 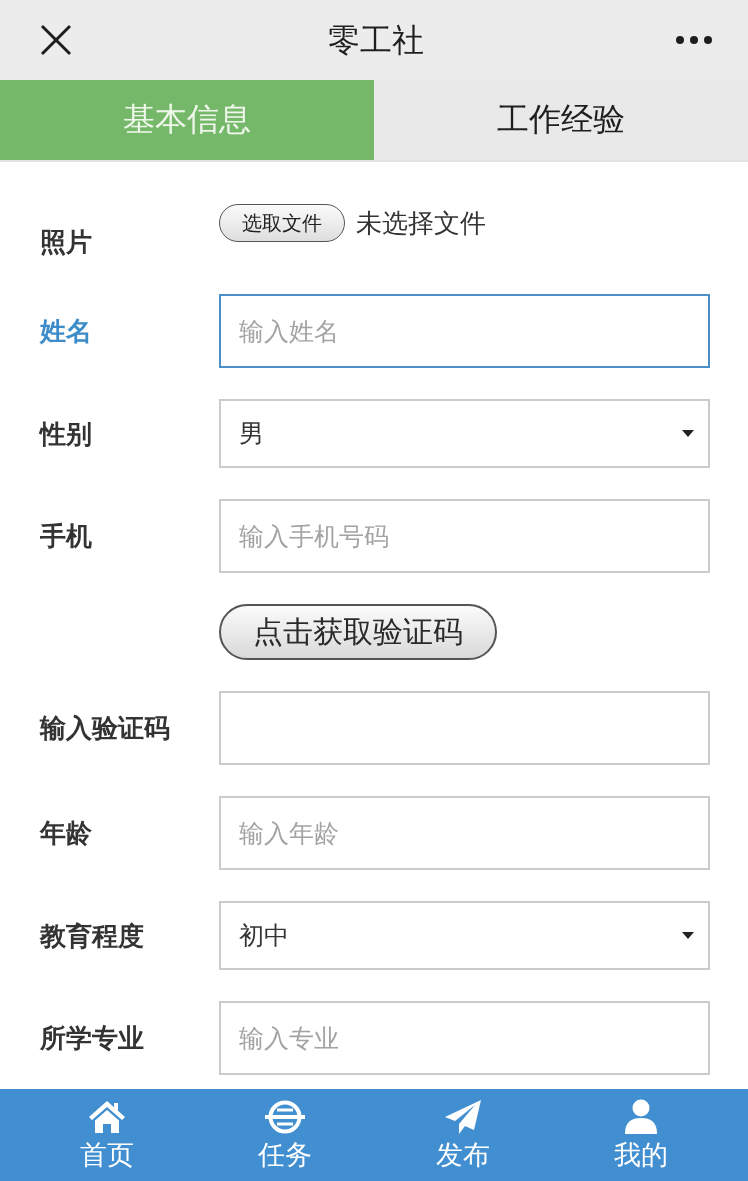 I want to click on input-field: 输入手机号码, so click(x=464, y=536).